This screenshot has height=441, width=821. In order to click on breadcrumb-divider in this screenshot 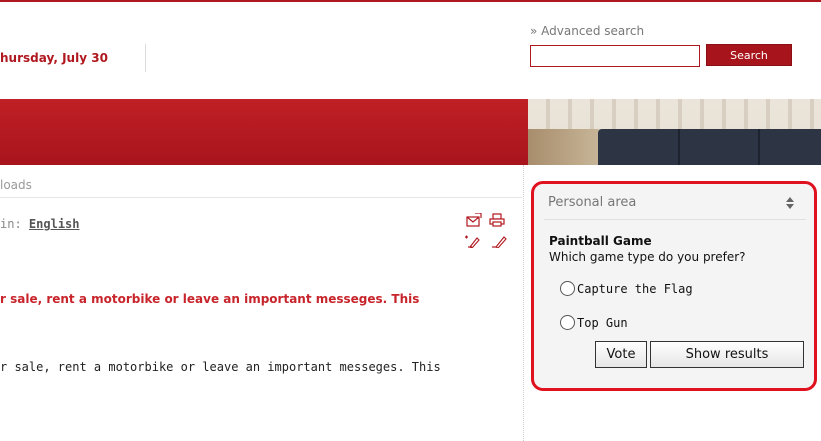, I will do `click(261, 197)`.